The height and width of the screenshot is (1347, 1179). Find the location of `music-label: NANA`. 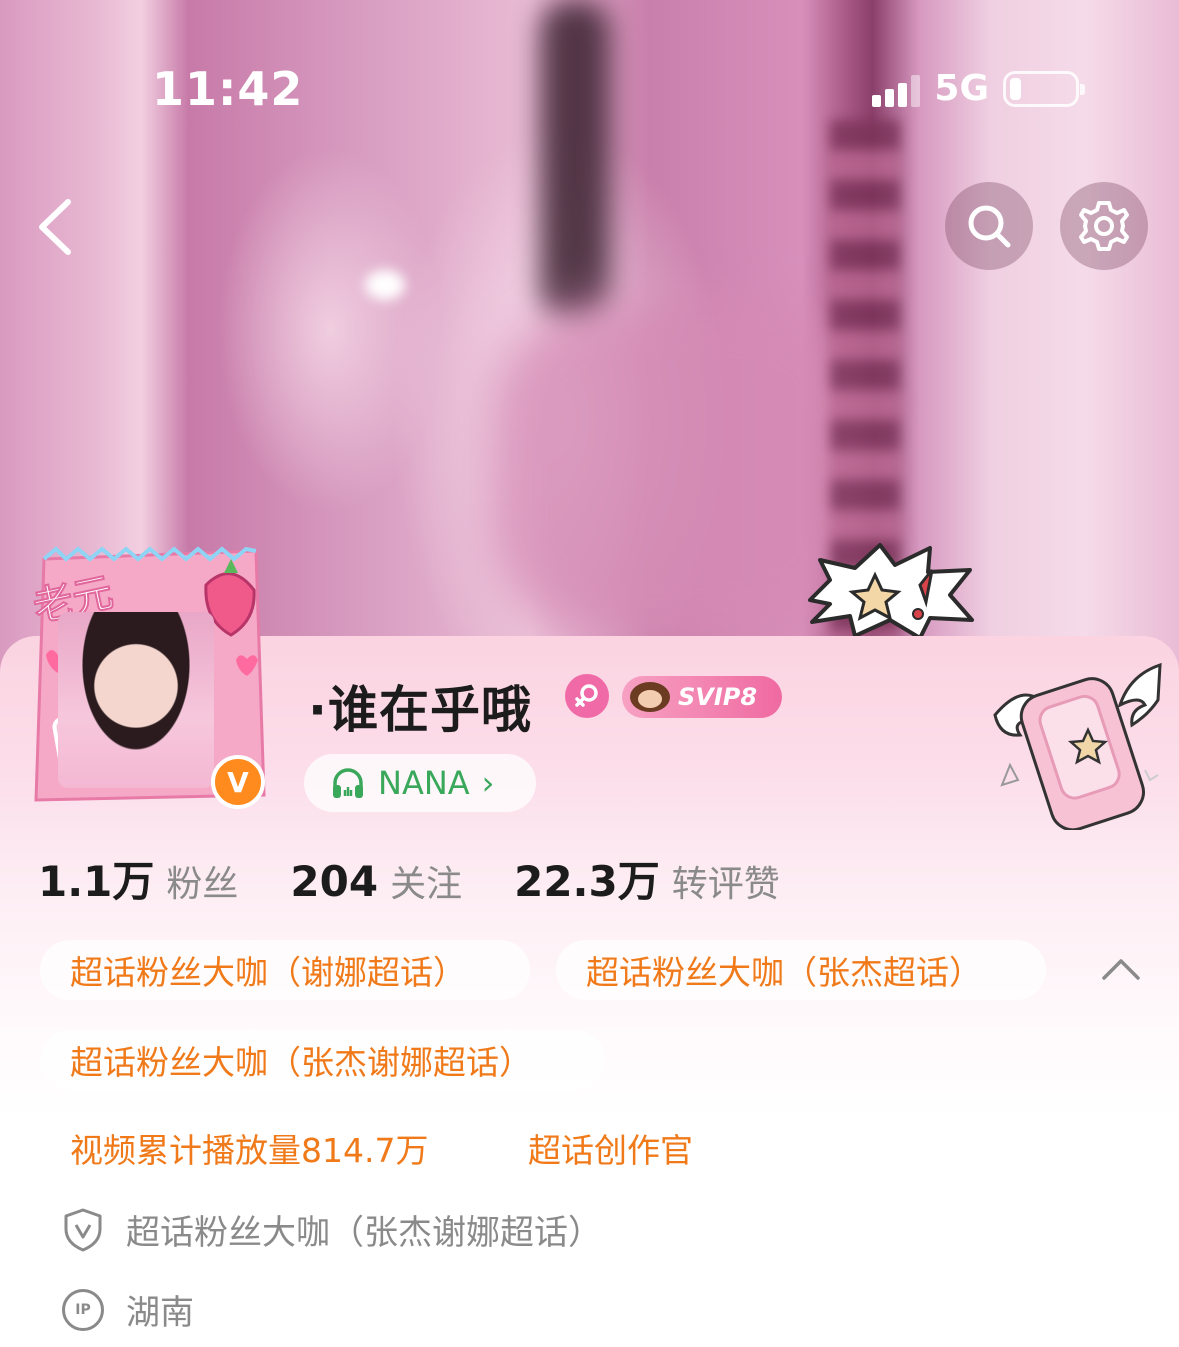

music-label: NANA is located at coordinates (424, 783).